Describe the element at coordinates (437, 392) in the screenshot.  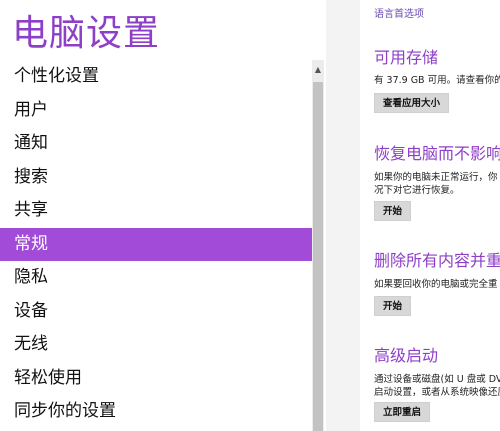
I see `advanced-startup-description-line-2: 启动设置，或者从系统映像还原` at that location.